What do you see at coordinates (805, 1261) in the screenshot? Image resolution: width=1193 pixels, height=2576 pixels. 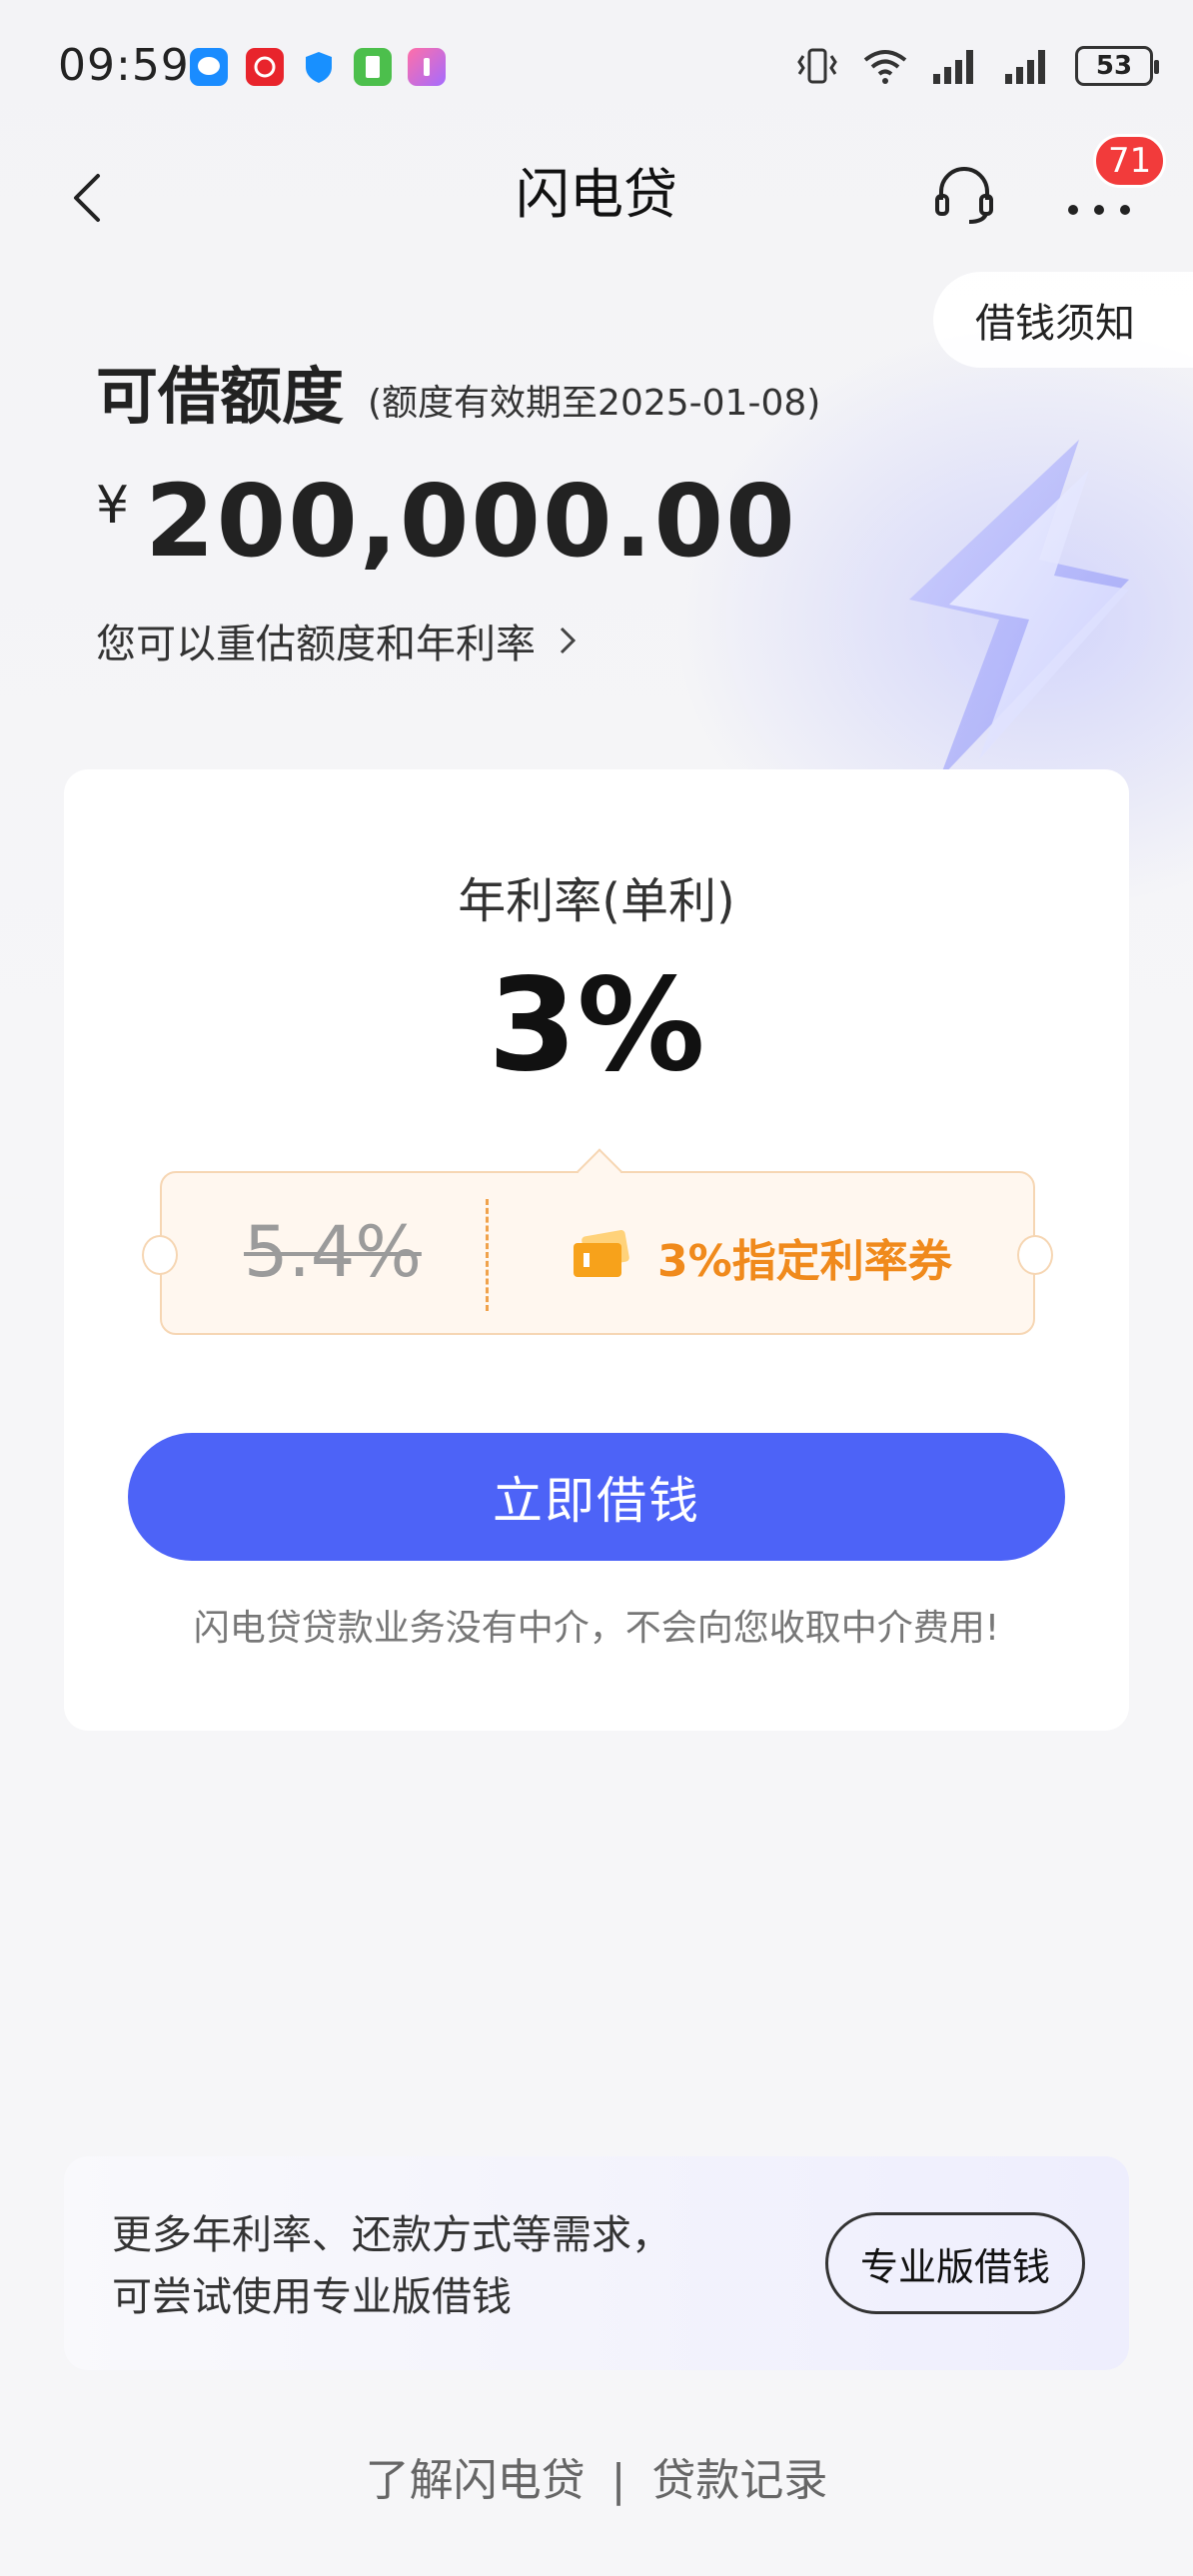 I see `coupon-label: 3%指定利率券` at bounding box center [805, 1261].